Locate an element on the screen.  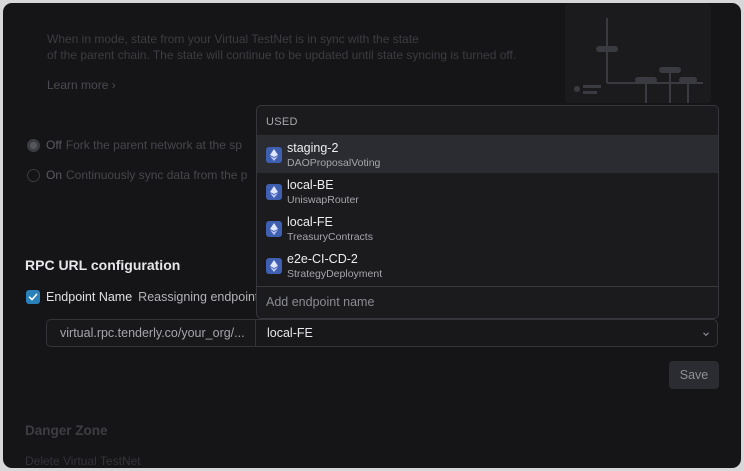
chevron-down-icon is located at coordinates (706, 334).